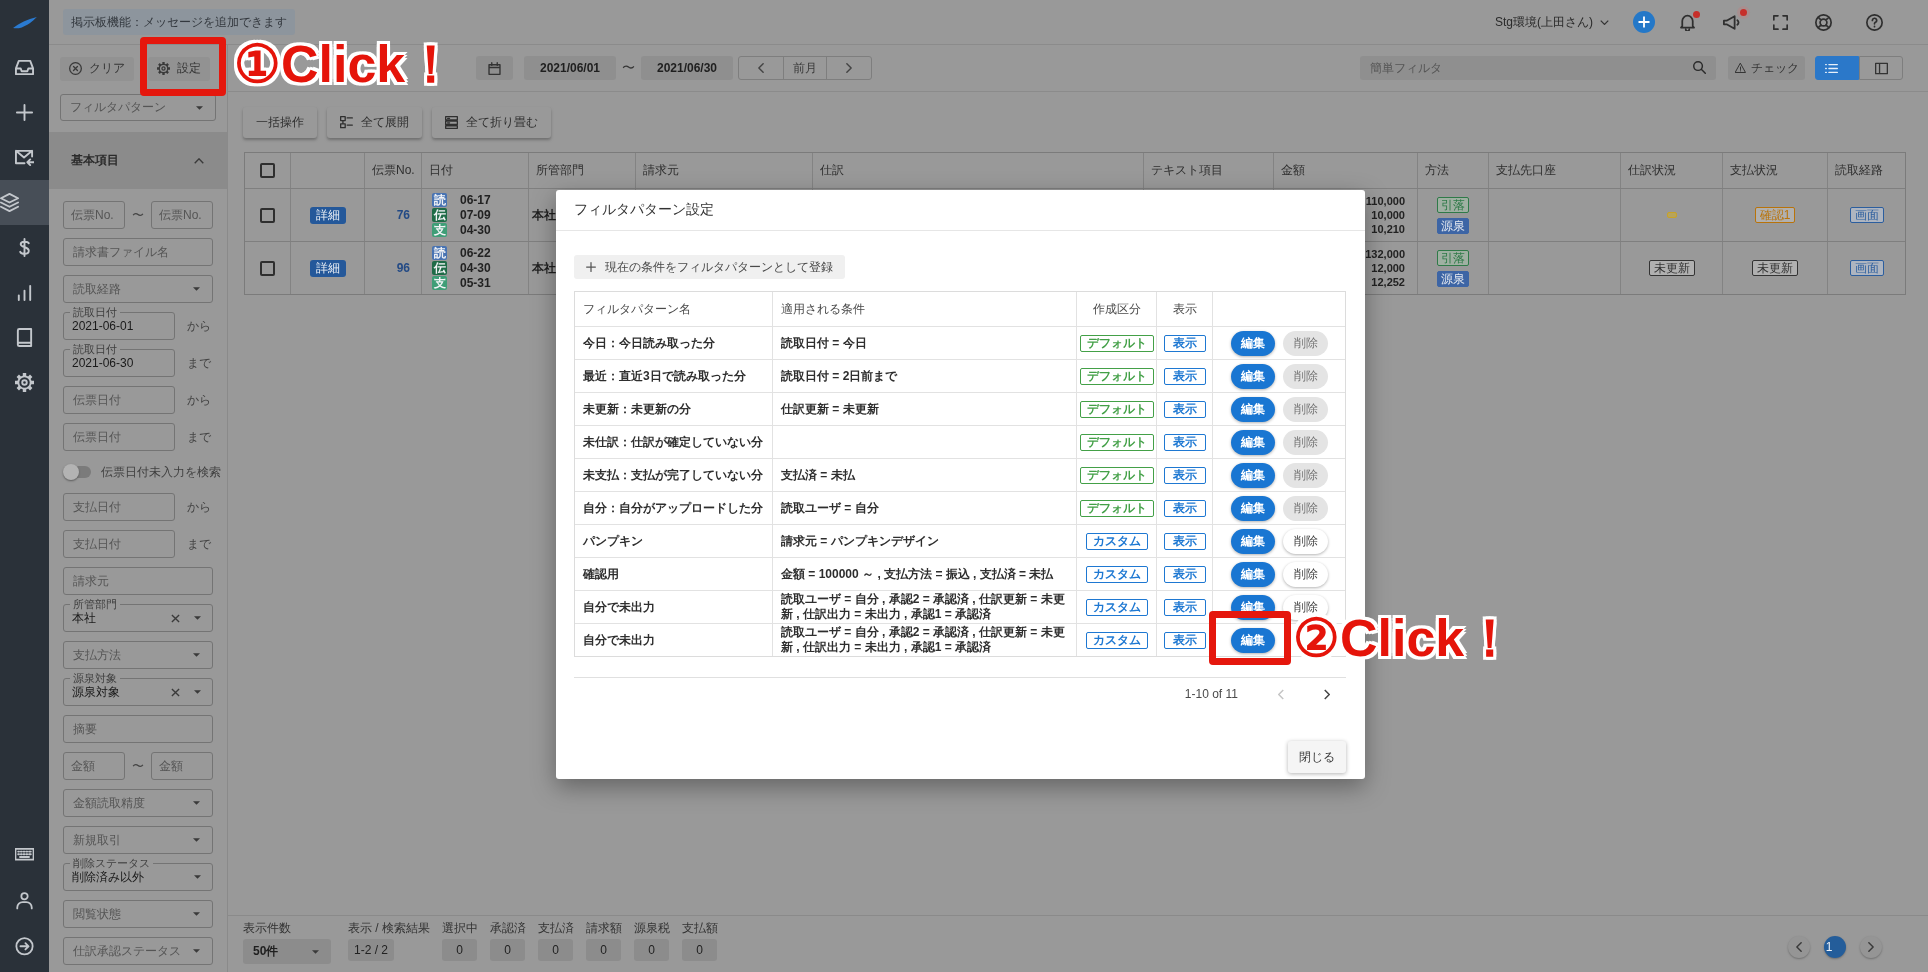  What do you see at coordinates (1317, 757) in the screenshot?
I see `close-button: 閉じる` at bounding box center [1317, 757].